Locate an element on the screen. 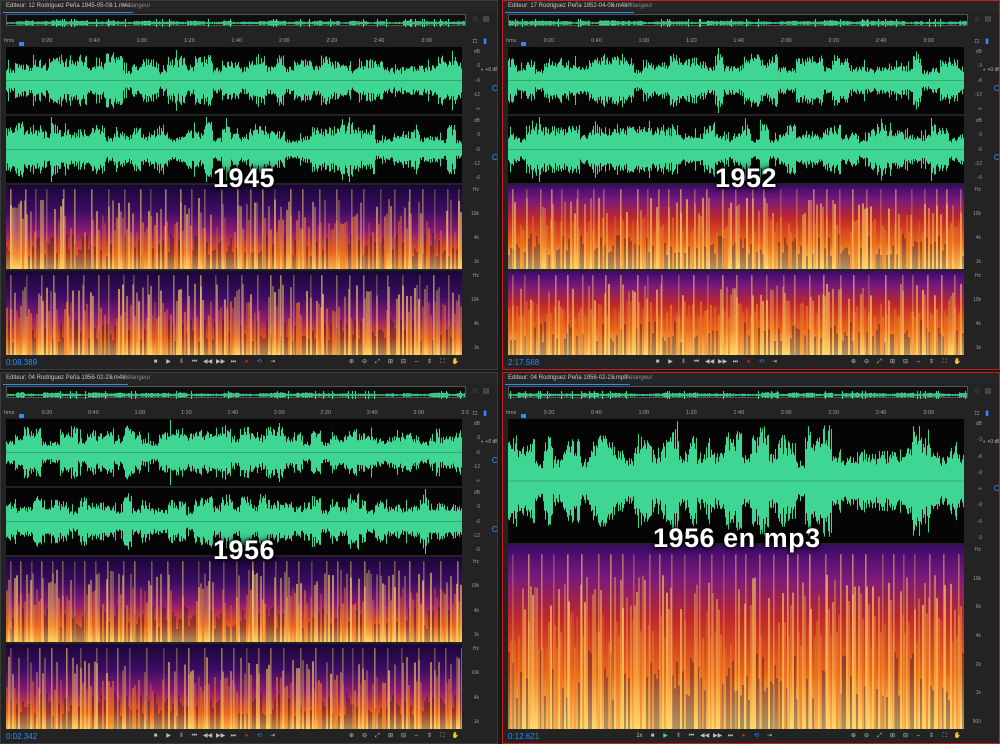  loop-button: ⟲ is located at coordinates (259, 362).